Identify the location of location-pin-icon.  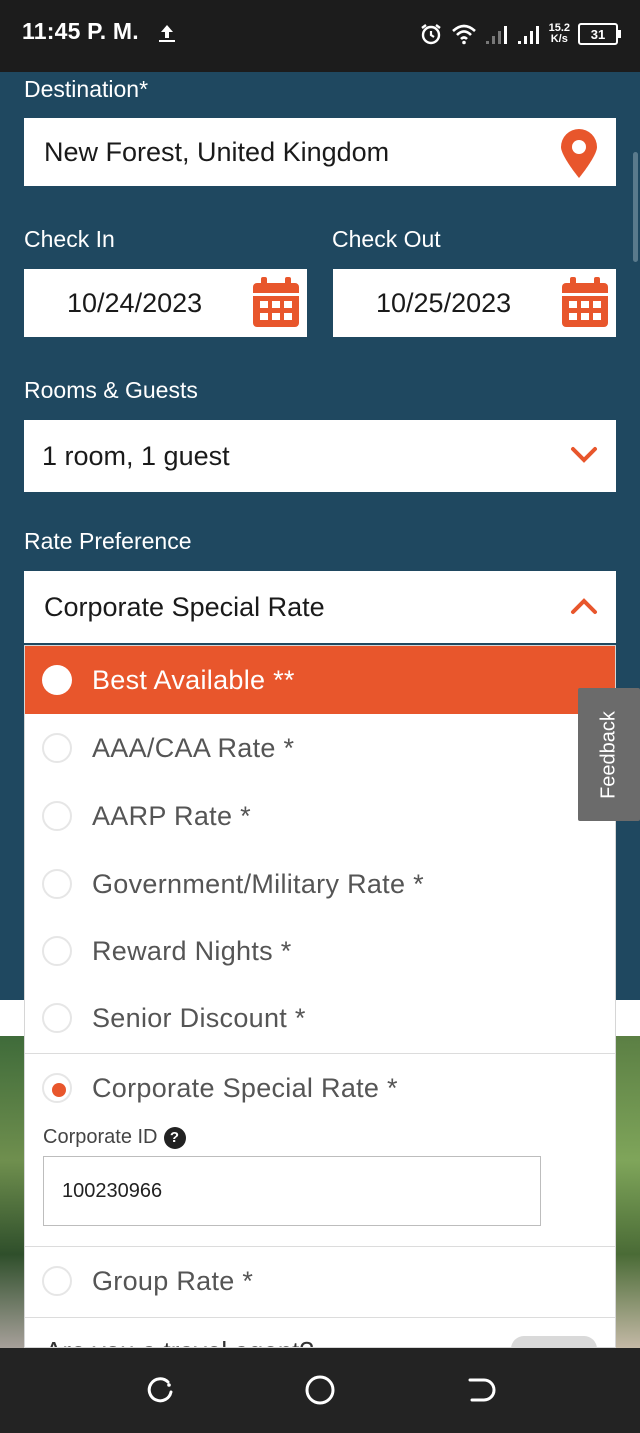
(579, 153).